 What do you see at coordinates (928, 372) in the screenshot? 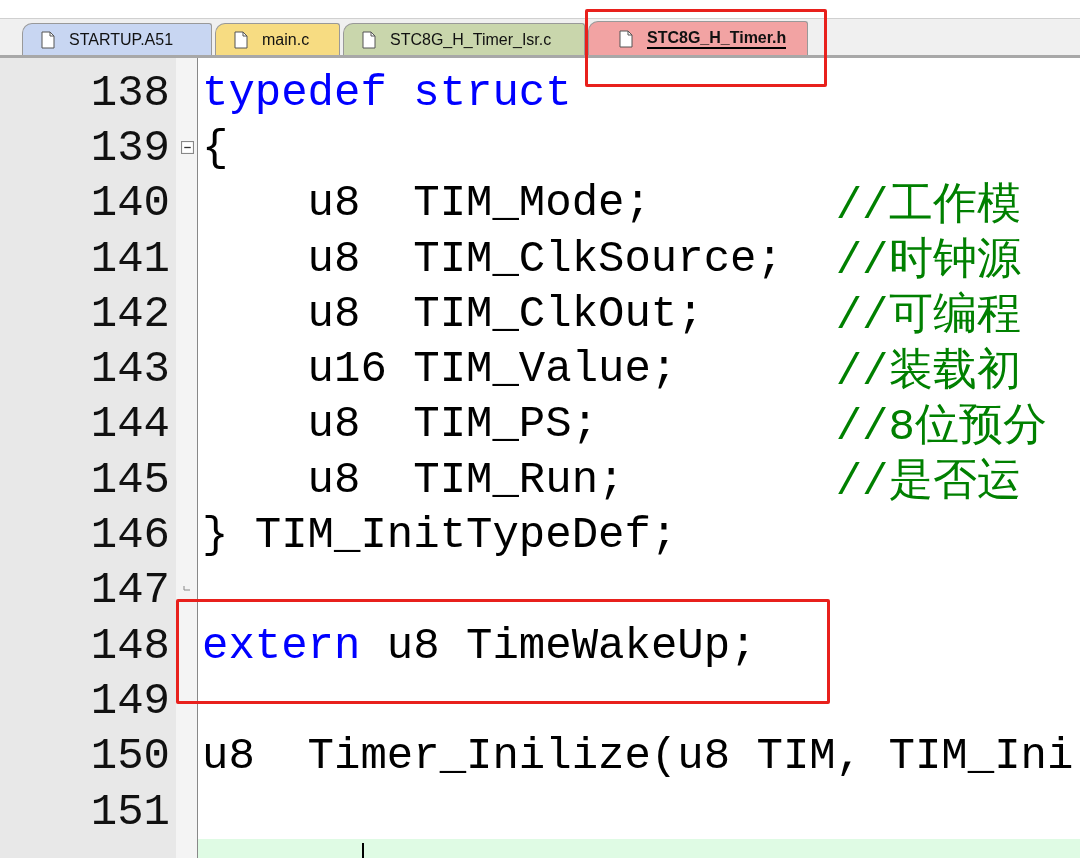
I see `code-comment: //装载初` at bounding box center [928, 372].